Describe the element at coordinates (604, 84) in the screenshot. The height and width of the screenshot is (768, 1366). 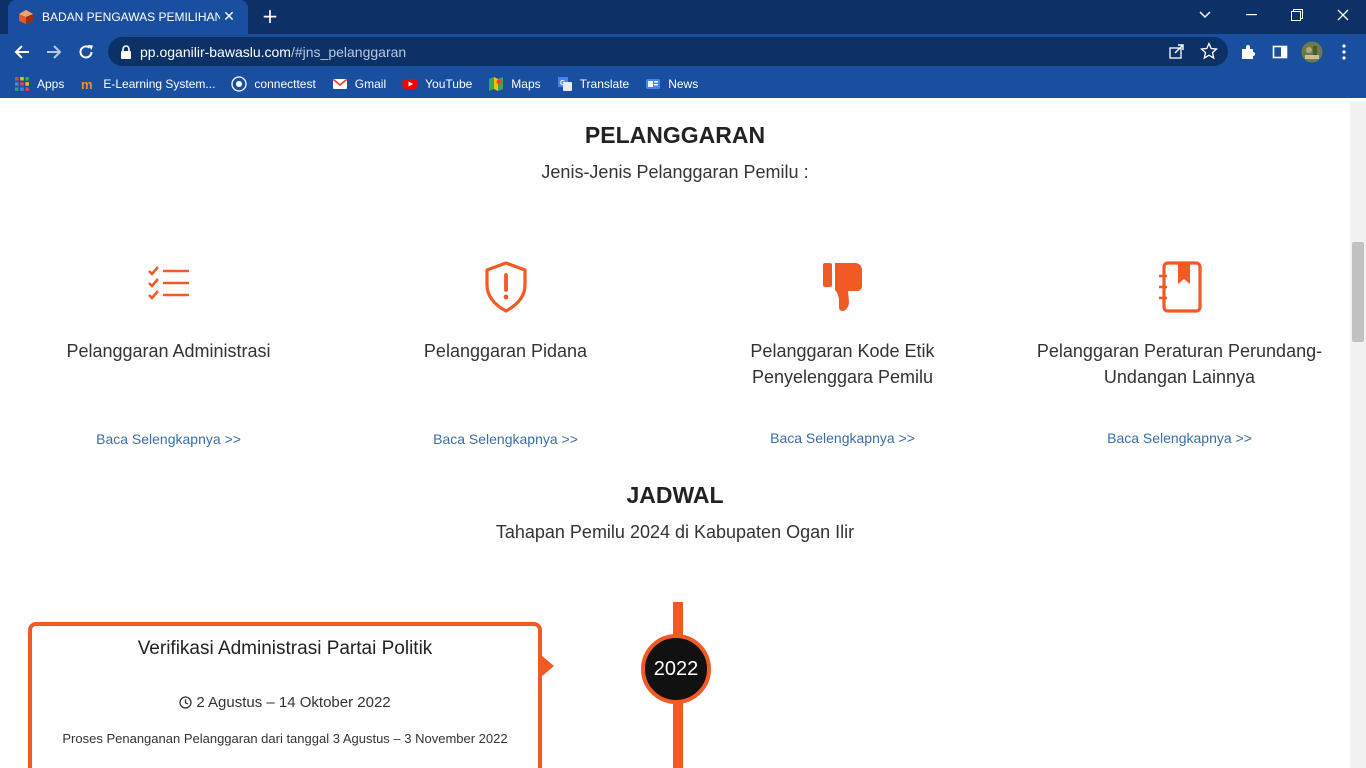
I see `bookmark-label: Translate` at that location.